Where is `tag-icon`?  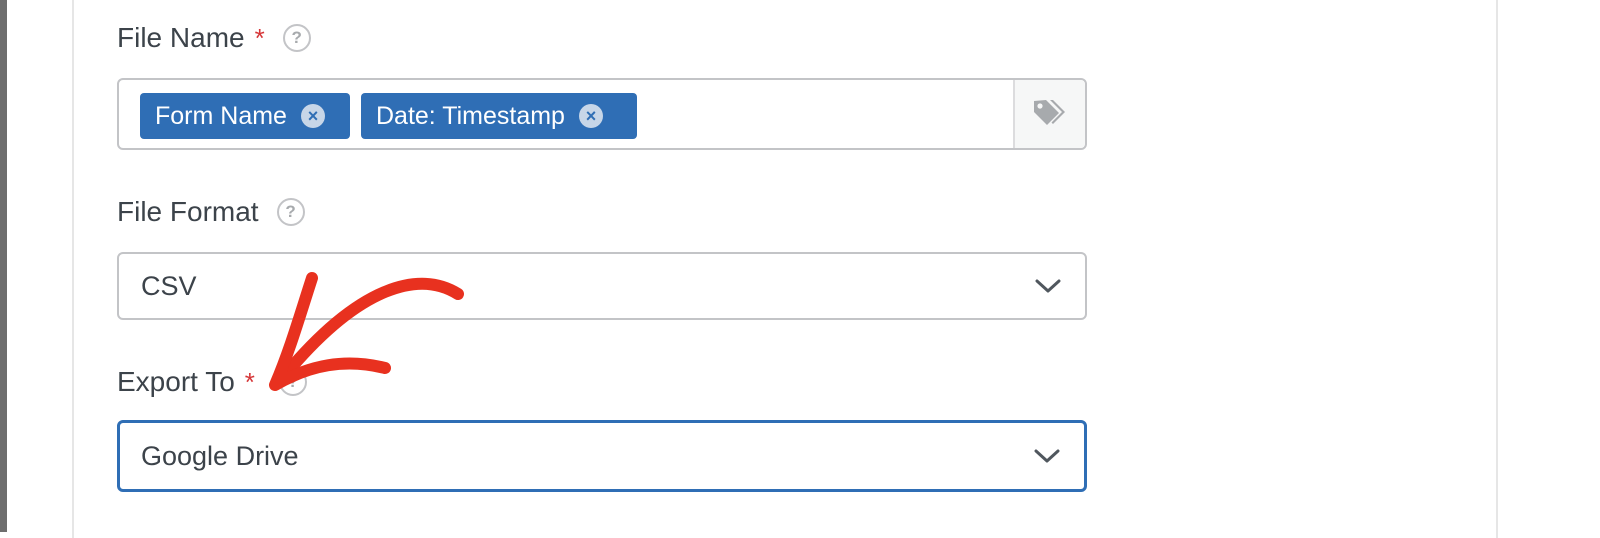
tag-icon is located at coordinates (1049, 112).